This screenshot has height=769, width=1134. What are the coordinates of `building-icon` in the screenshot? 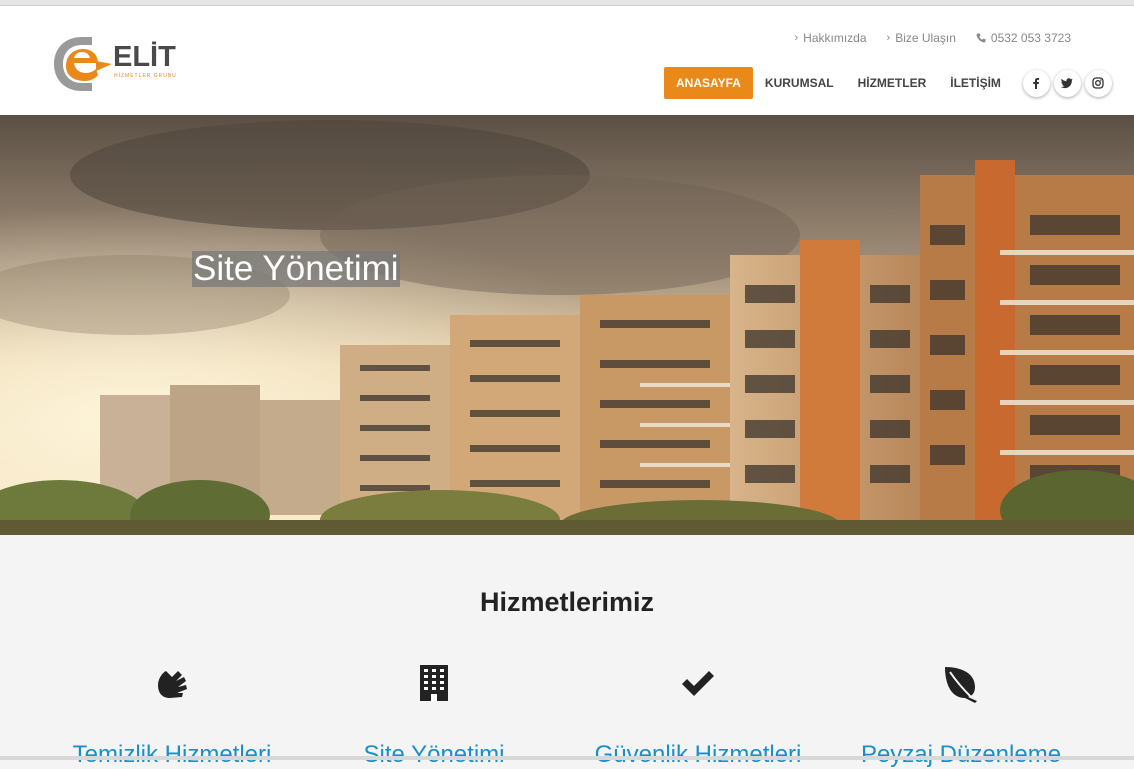 It's located at (434, 683).